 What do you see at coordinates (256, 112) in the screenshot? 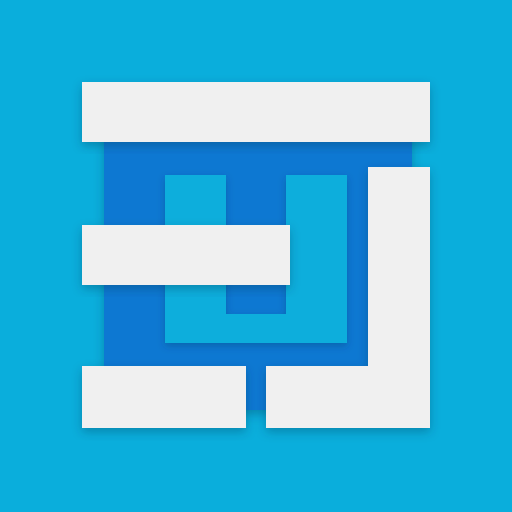
I see `top-white-bar` at bounding box center [256, 112].